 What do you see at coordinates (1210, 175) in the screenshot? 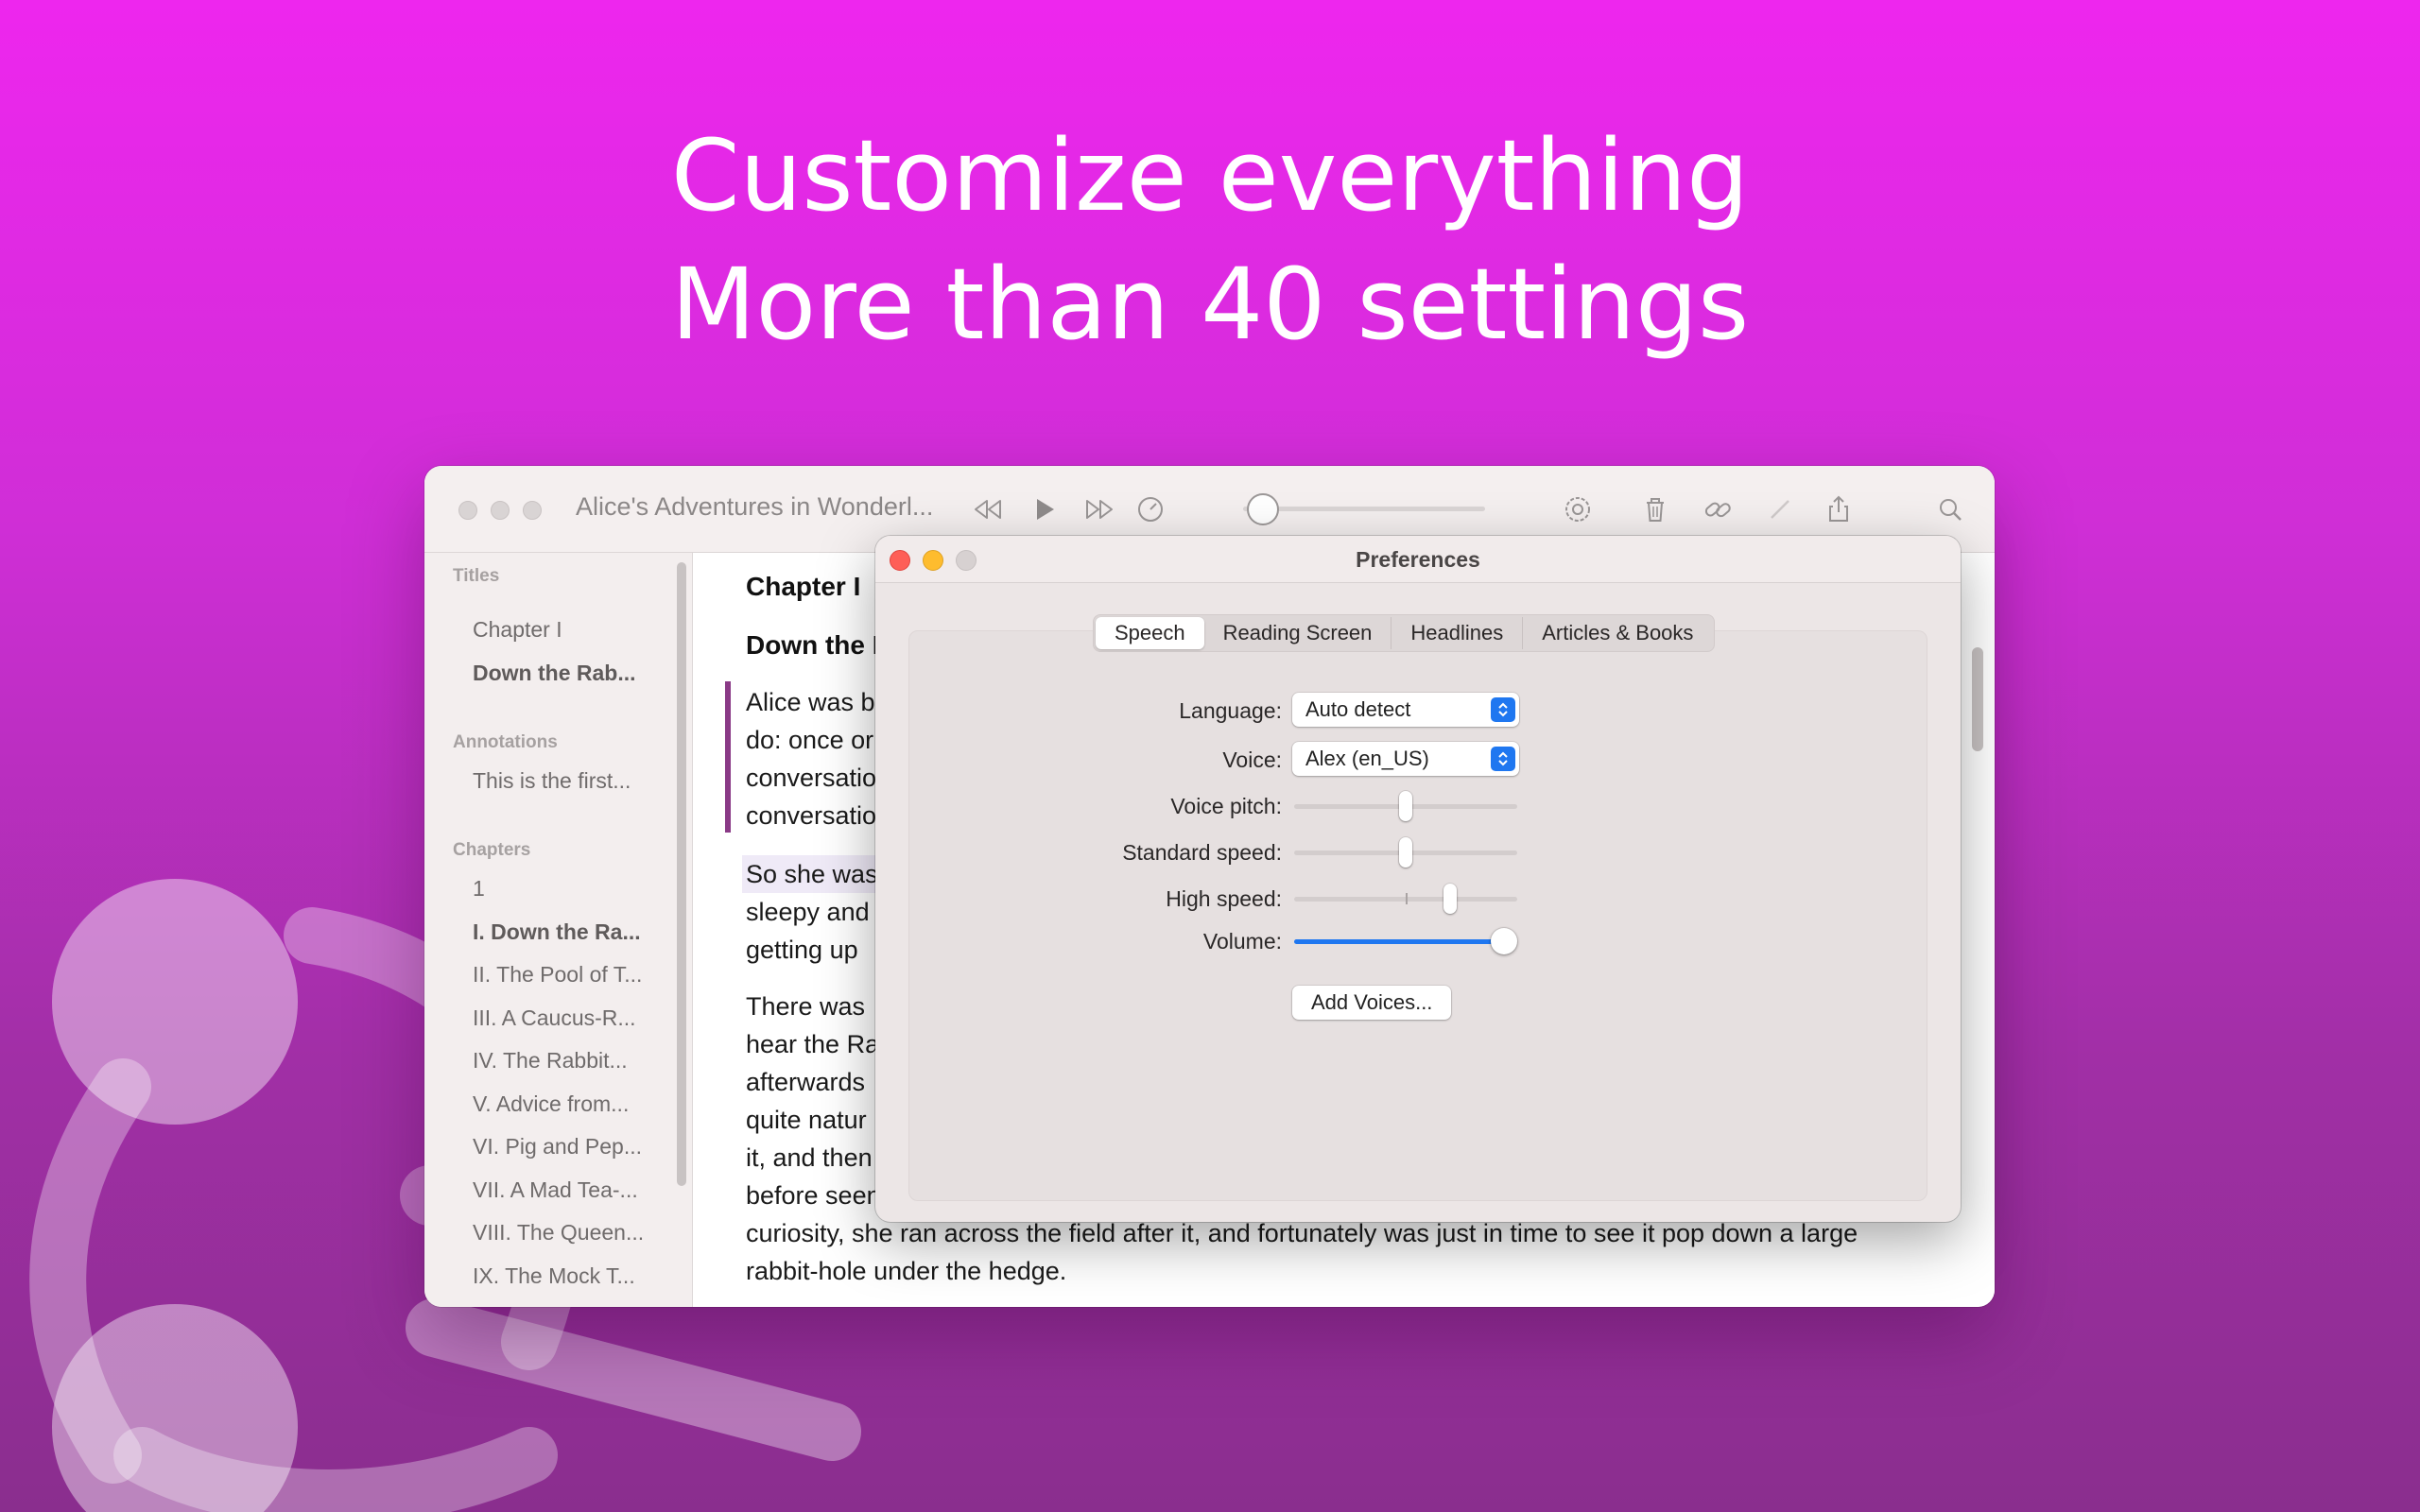
I see `headline-line-1: Customize everything` at bounding box center [1210, 175].